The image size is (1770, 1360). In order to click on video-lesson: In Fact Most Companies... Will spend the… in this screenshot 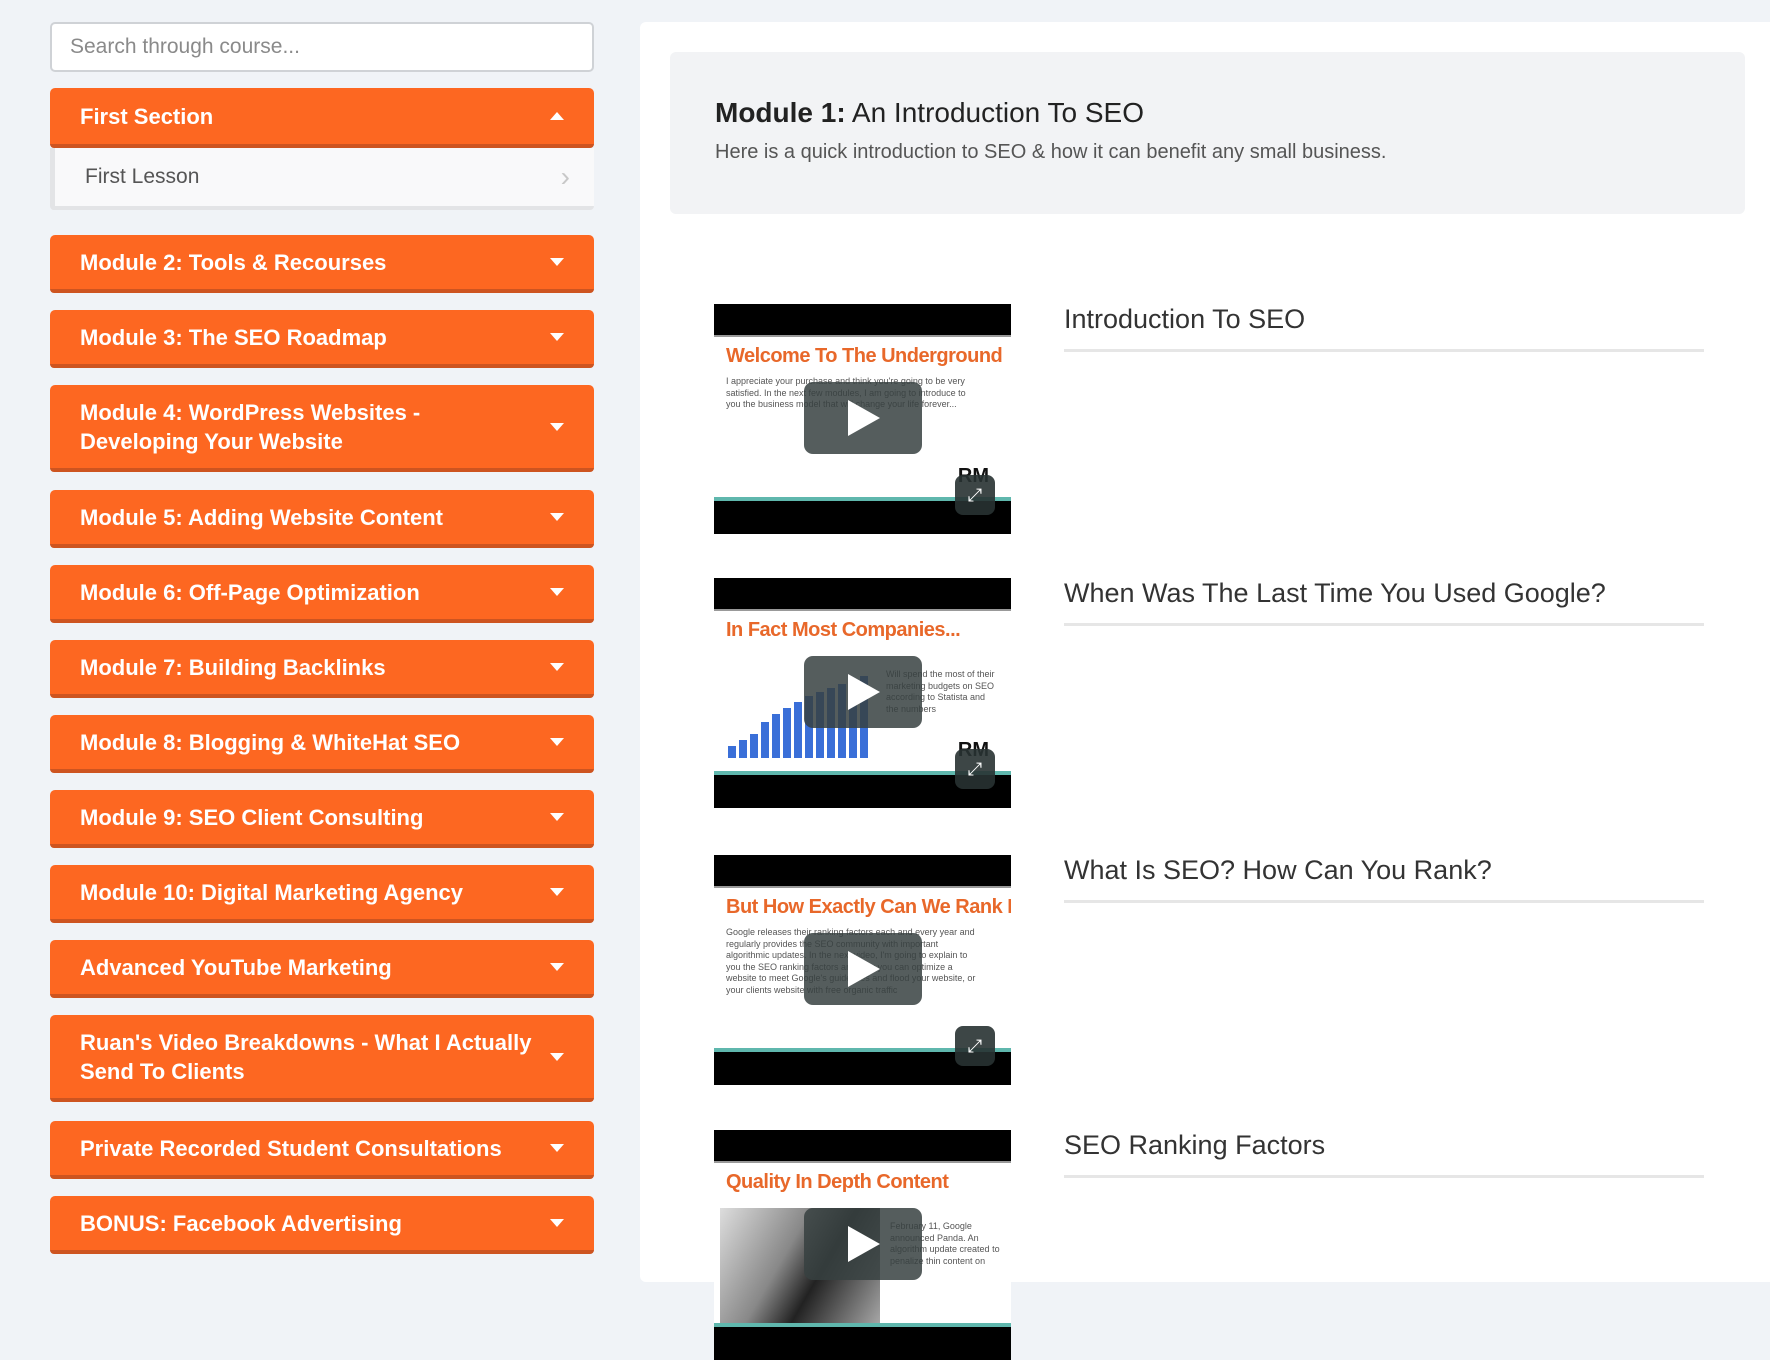, I will do `click(1209, 693)`.